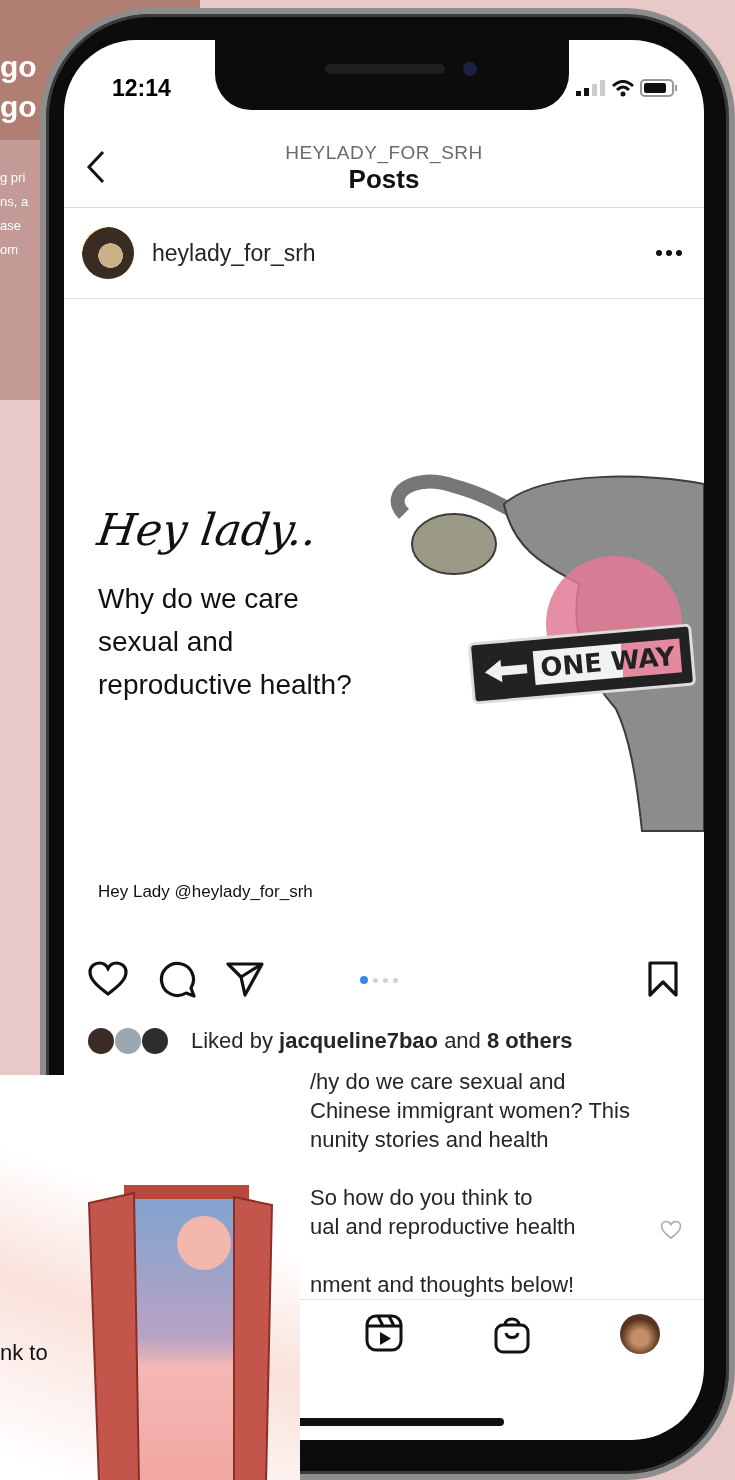  What do you see at coordinates (442, 1285) in the screenshot?
I see `caption-line: nment and thoughts below!` at bounding box center [442, 1285].